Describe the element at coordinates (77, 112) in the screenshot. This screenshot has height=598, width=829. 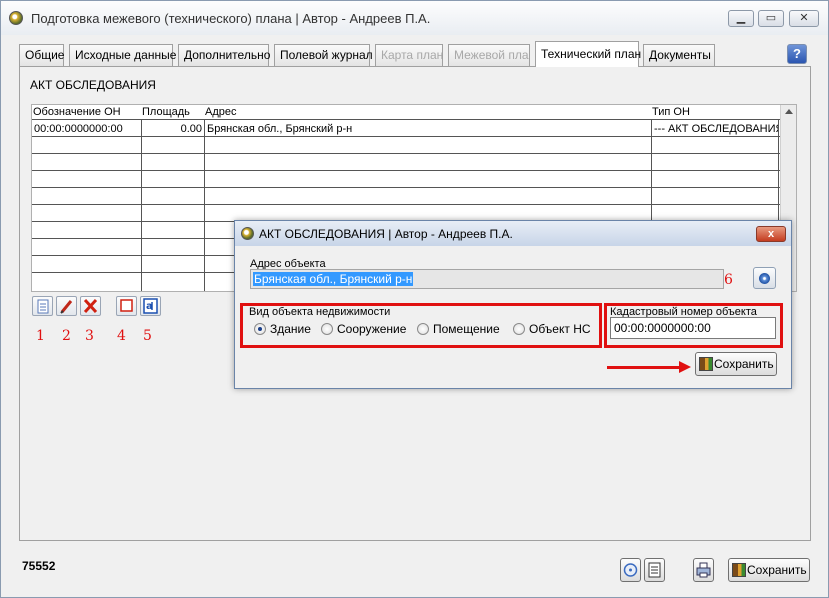
I see `column-header-id: Обозначение ОН` at that location.